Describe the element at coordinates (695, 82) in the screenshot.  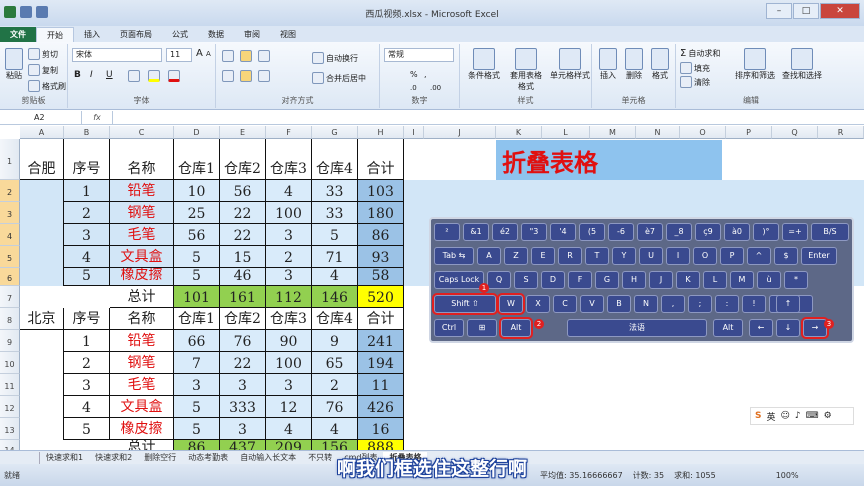
I see `clear-button: 清除` at that location.